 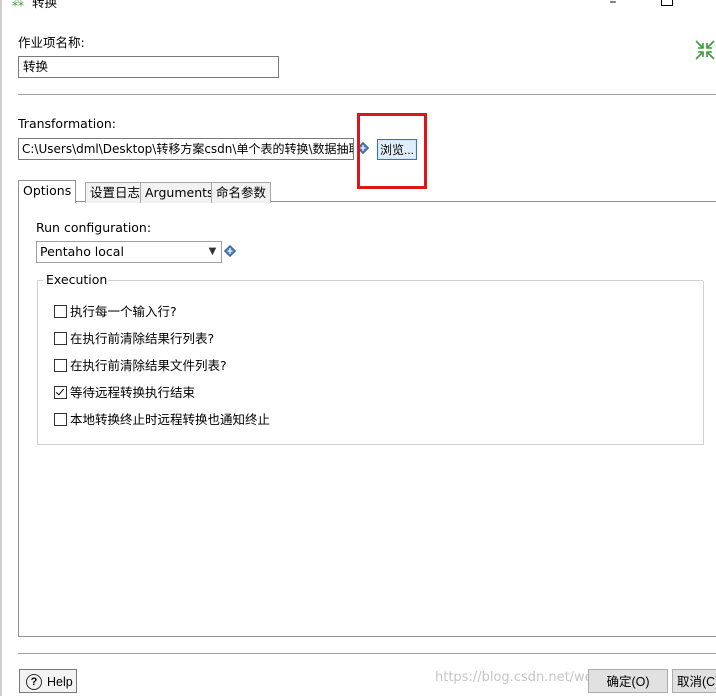 I want to click on variable-icon, so click(x=230, y=251).